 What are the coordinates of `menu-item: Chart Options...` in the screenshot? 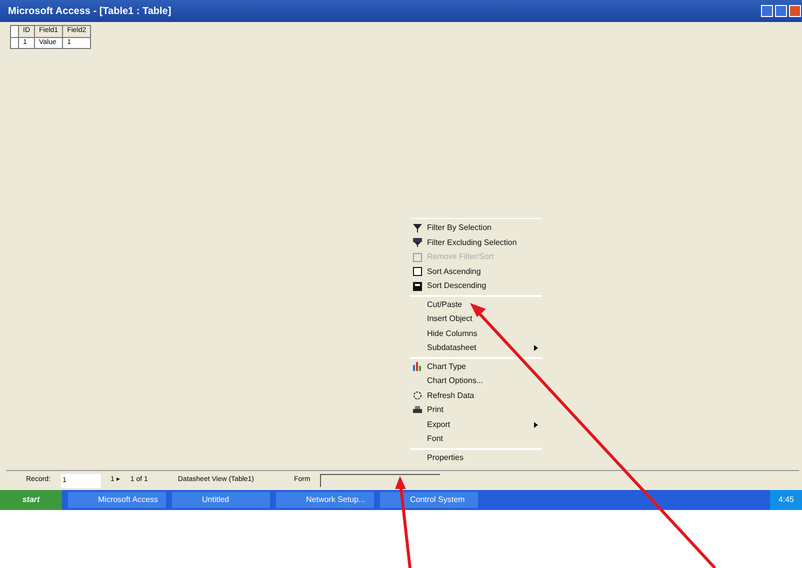 It's located at (476, 381).